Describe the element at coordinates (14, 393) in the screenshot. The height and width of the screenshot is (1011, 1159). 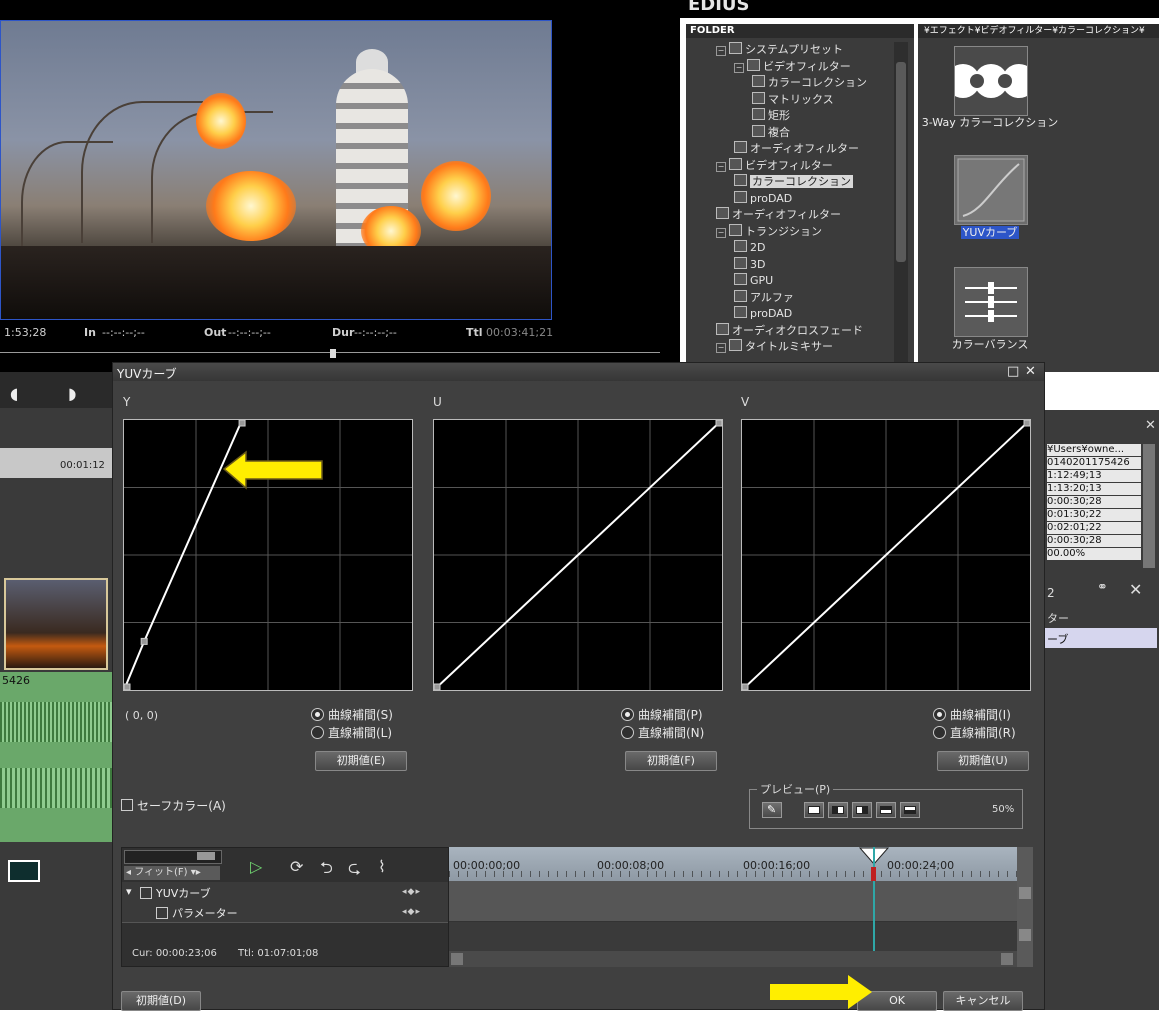
I see `mark-in-icon: ◖` at that location.